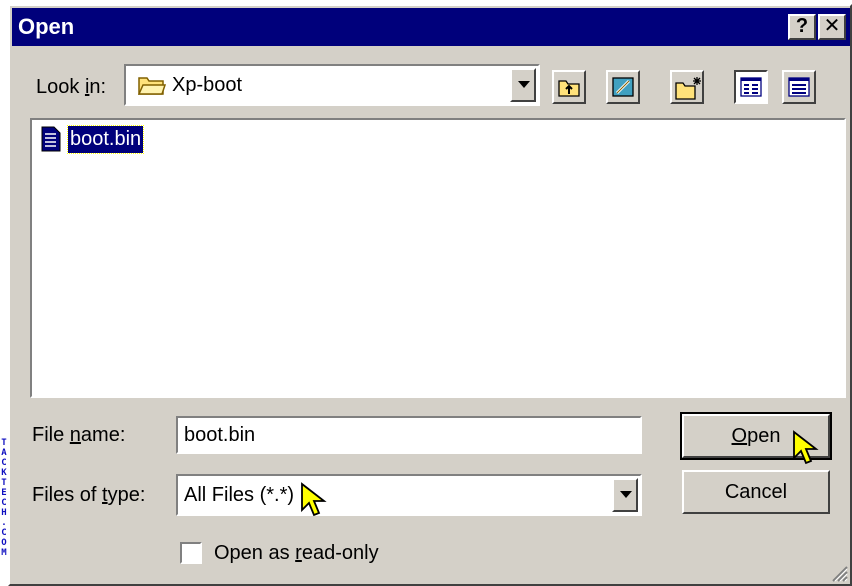 Image resolution: width=852 pixels, height=586 pixels. What do you see at coordinates (105, 139) in the screenshot?
I see `file-item-name: boot.bin` at bounding box center [105, 139].